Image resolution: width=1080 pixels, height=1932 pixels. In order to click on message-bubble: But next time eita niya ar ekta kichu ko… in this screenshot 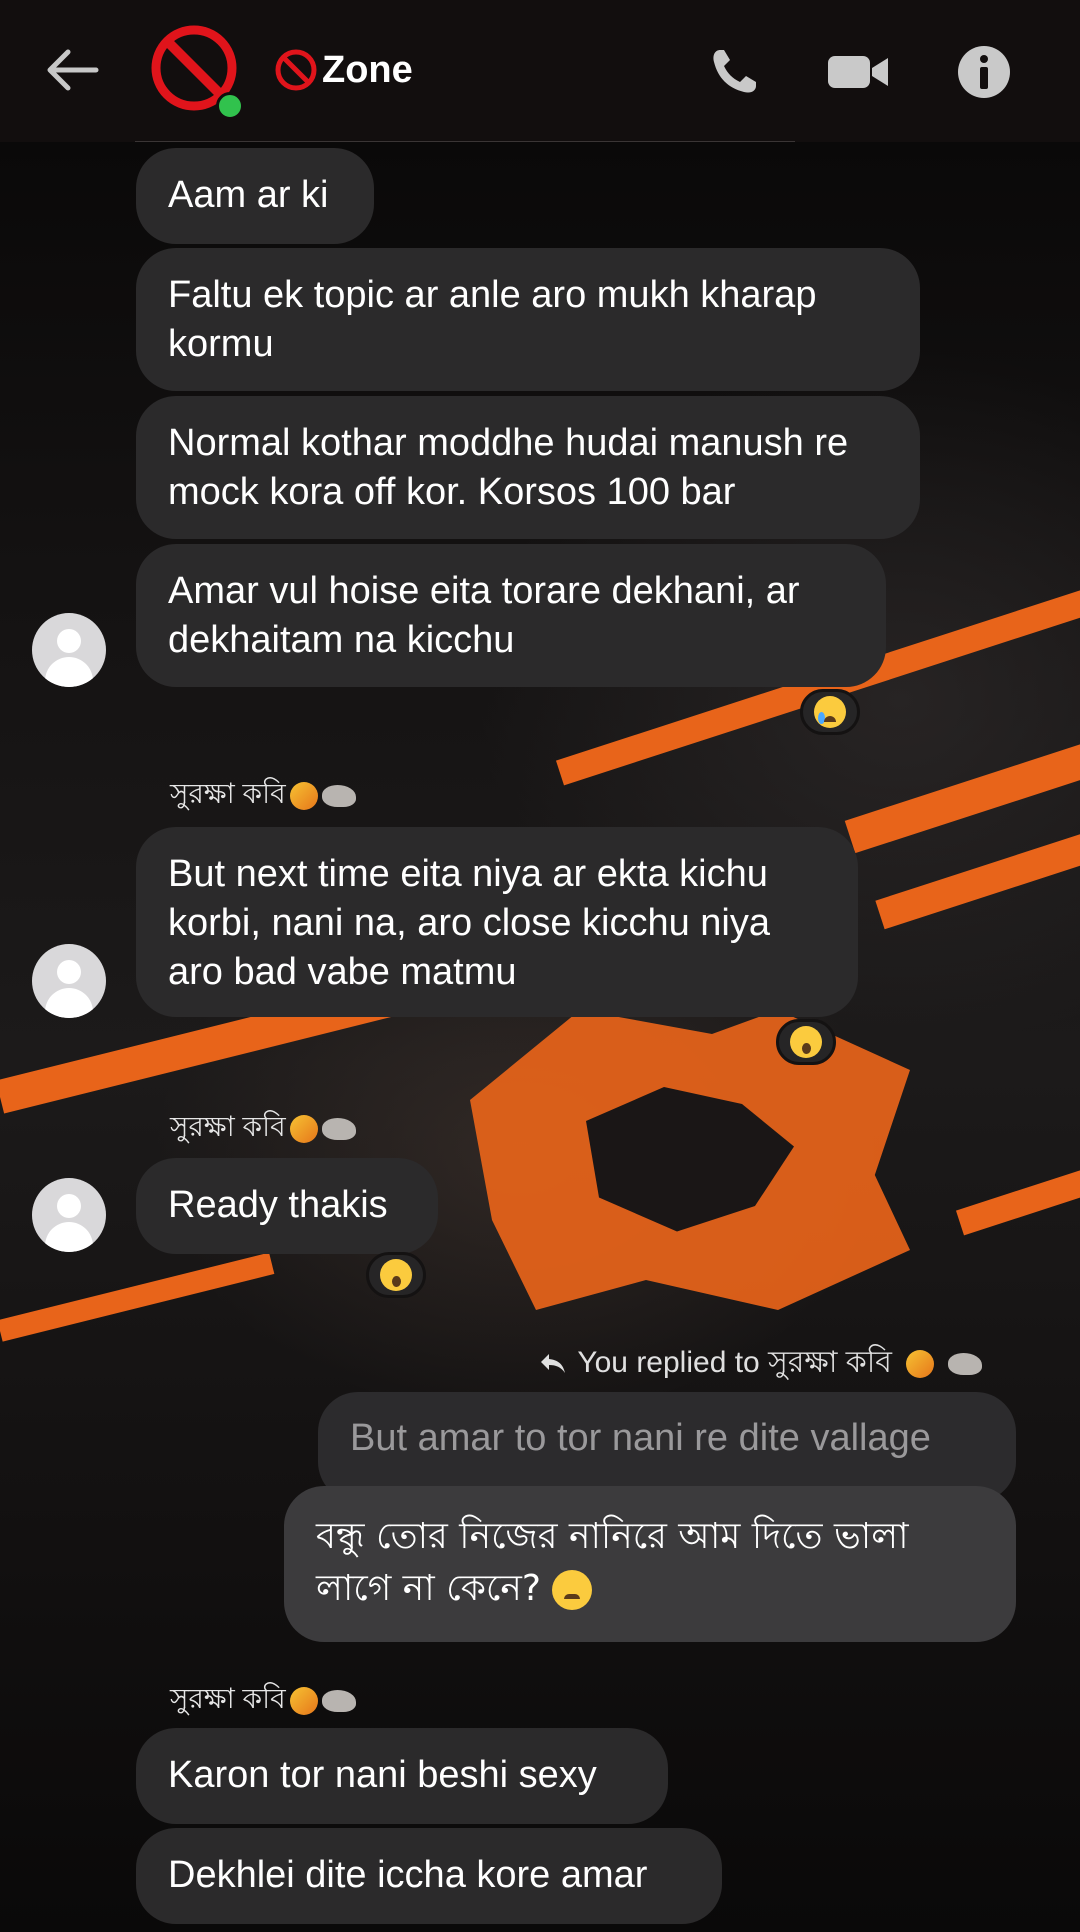, I will do `click(497, 922)`.